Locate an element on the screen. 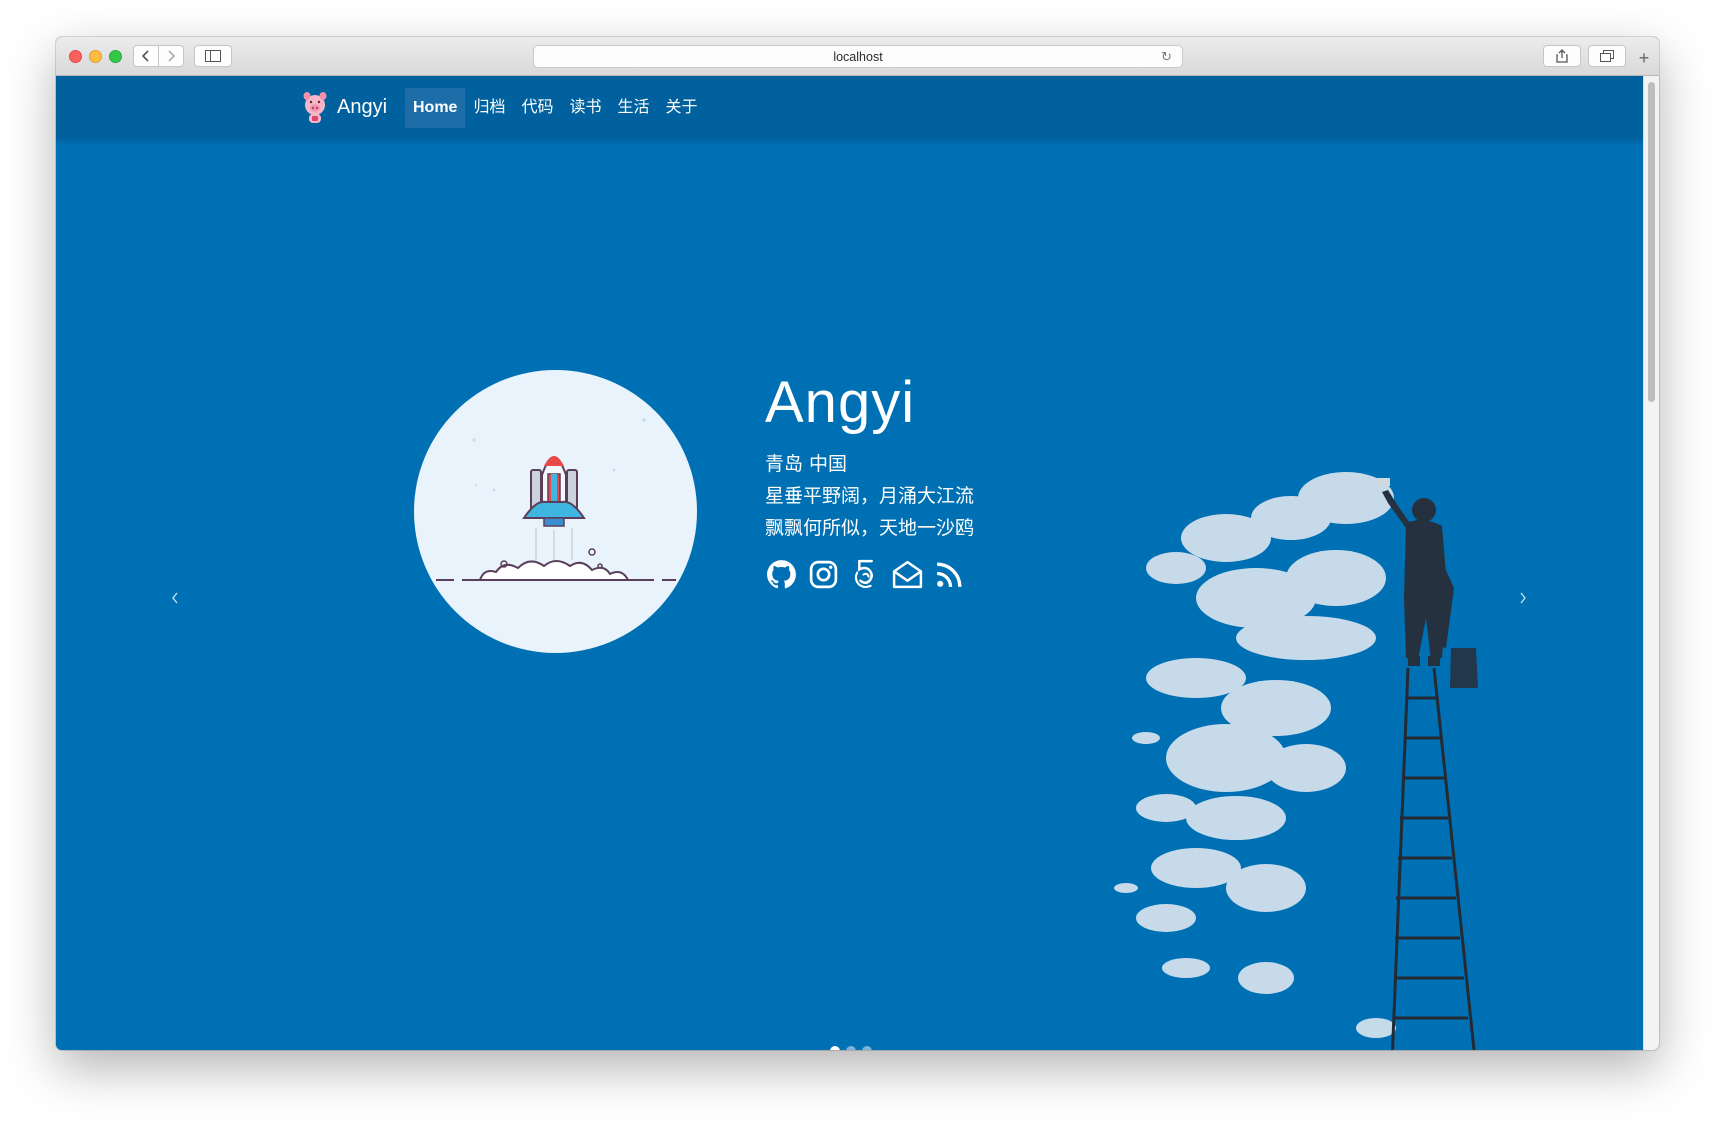 The height and width of the screenshot is (1124, 1714). profile-quote-line-1: 星垂平野阔，月涌大江流 is located at coordinates (870, 496).